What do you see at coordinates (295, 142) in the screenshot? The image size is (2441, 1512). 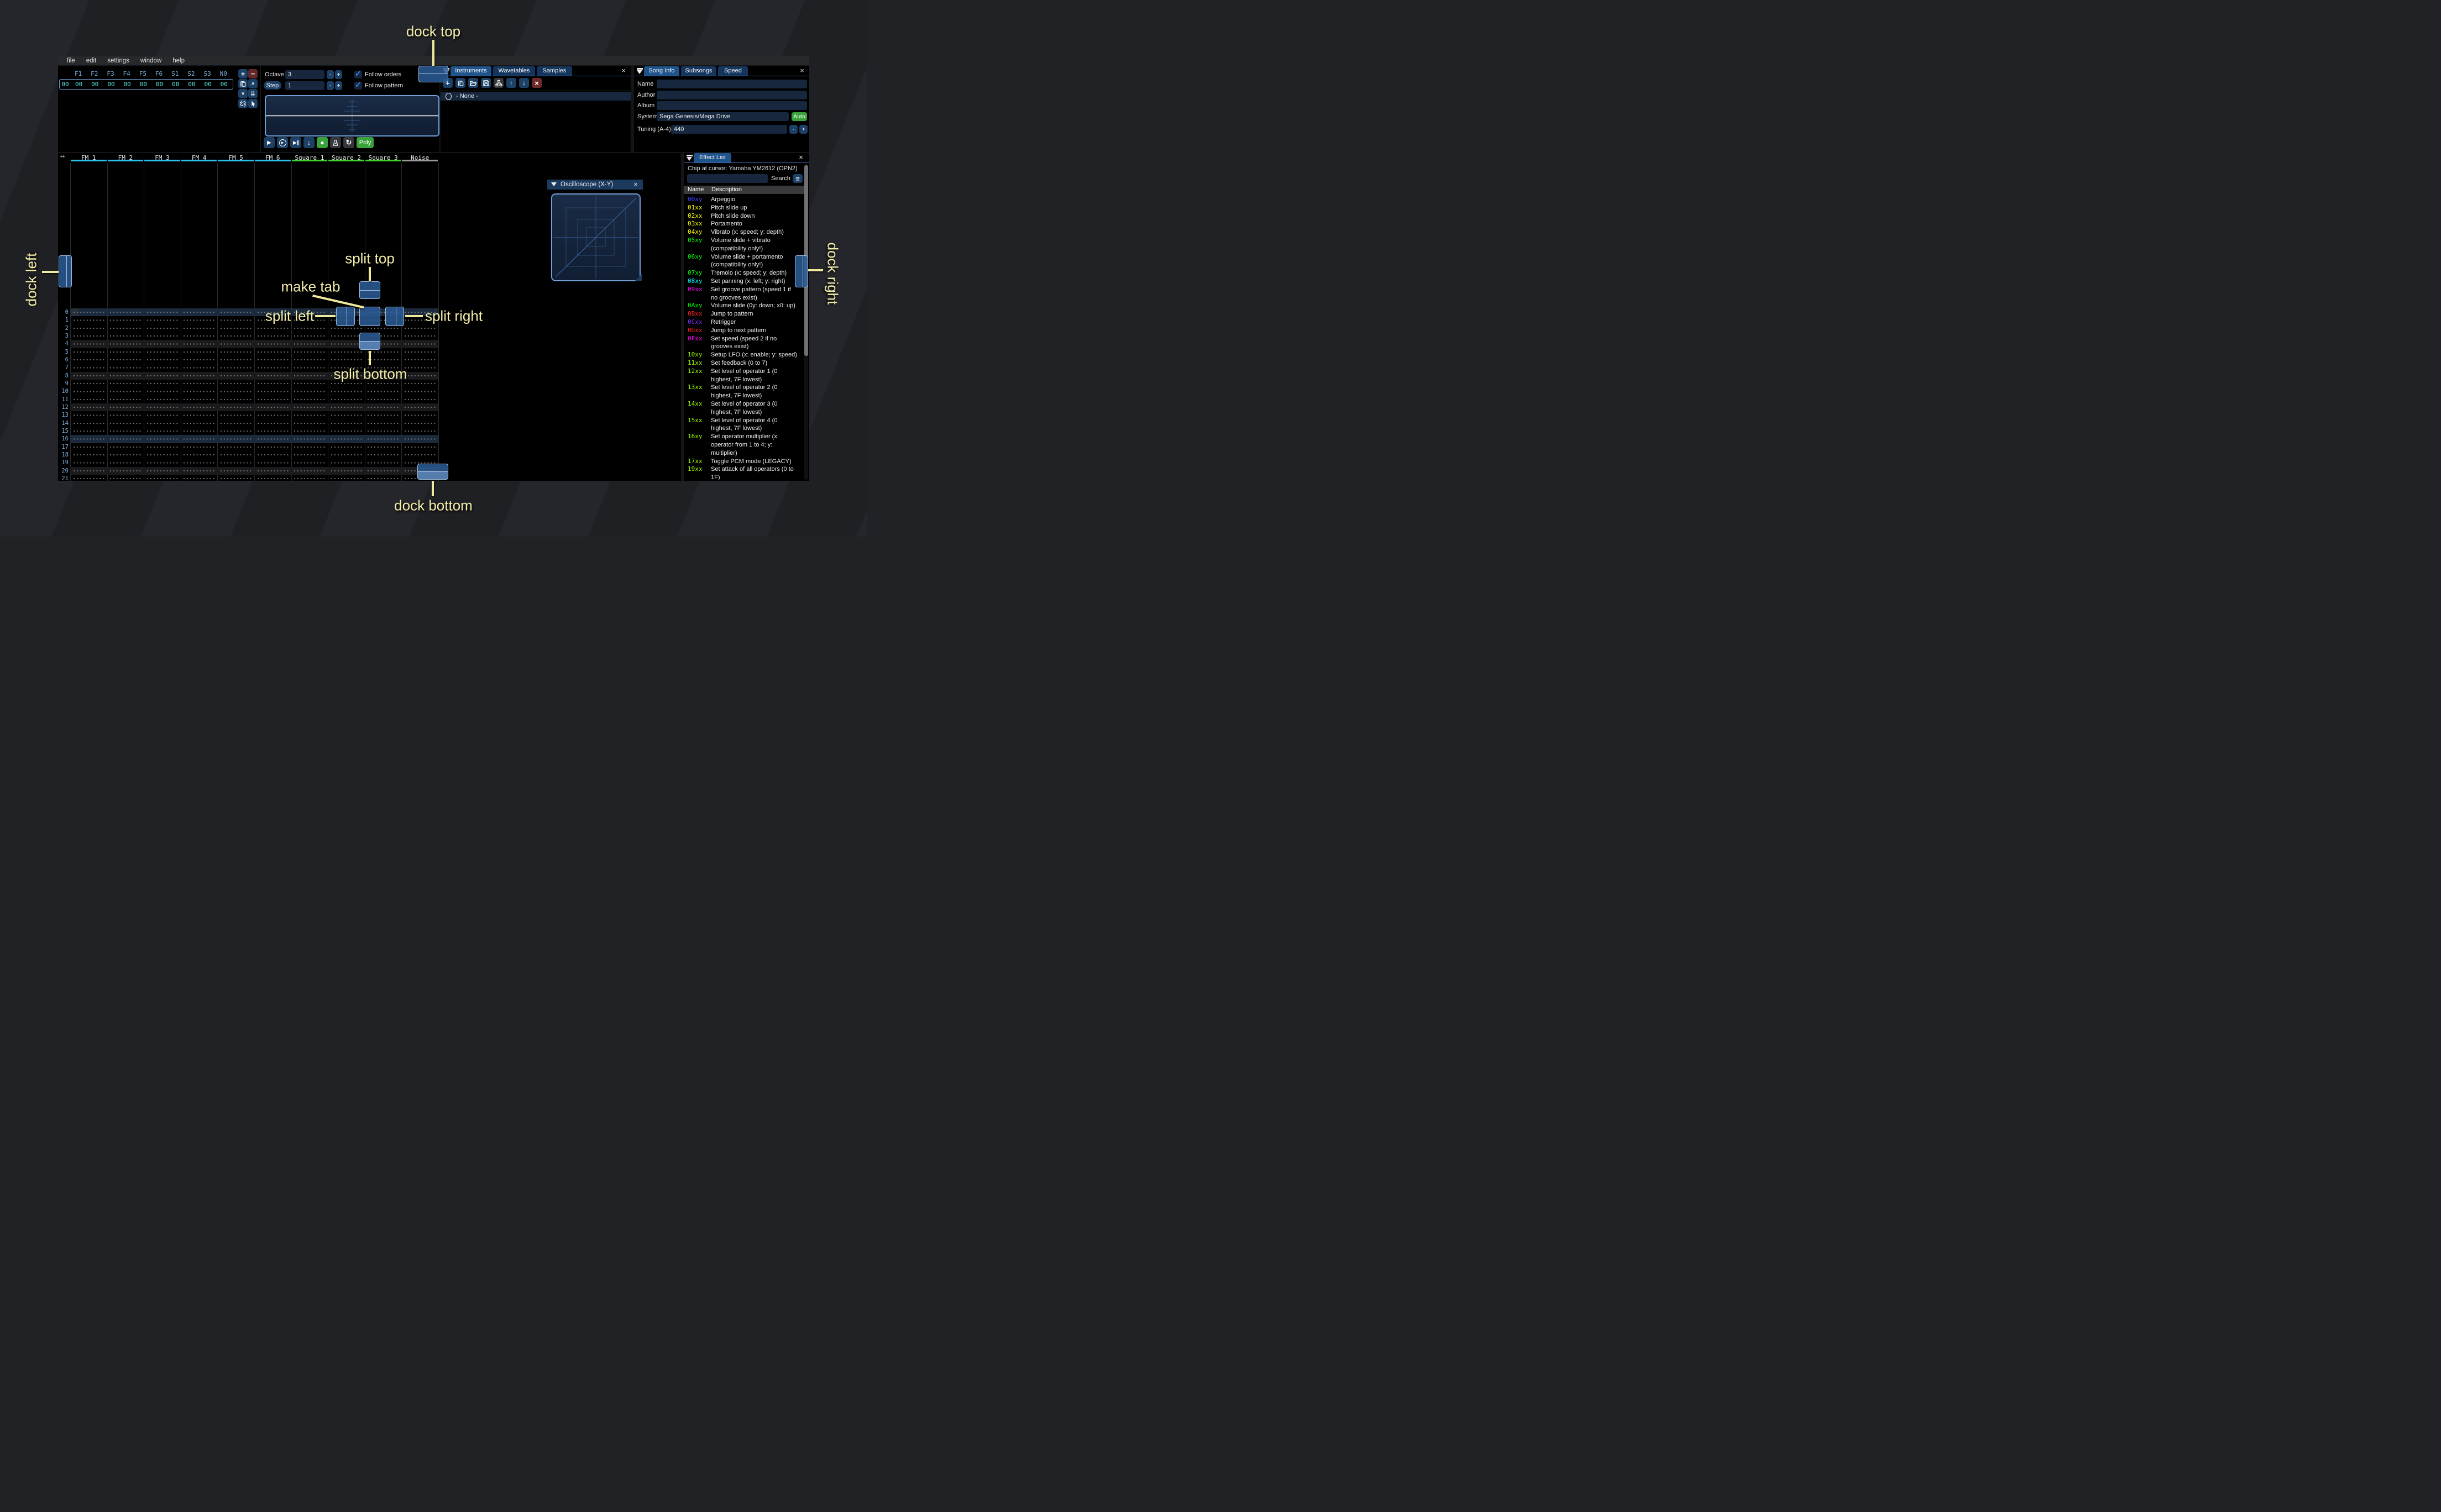 I see `play-one-row-button: ▶` at bounding box center [295, 142].